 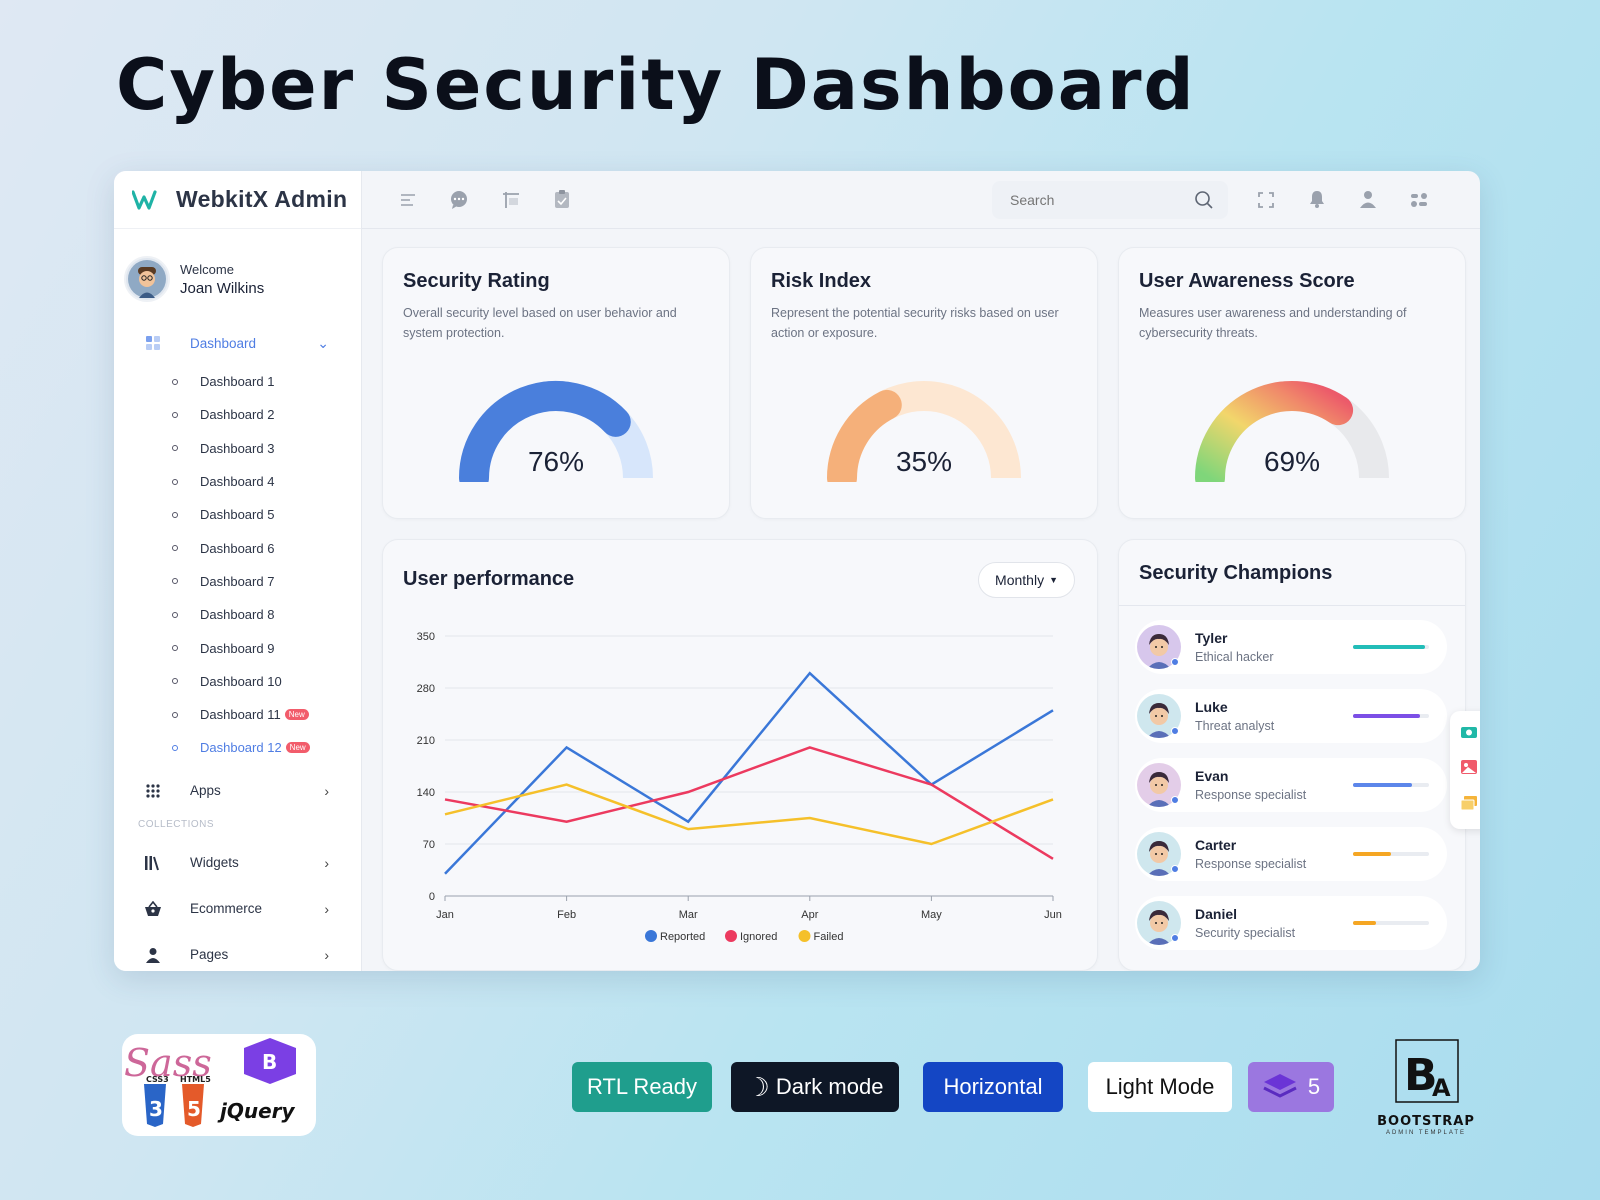 What do you see at coordinates (445, 915) in the screenshot?
I see `x-tick-label: Jan` at bounding box center [445, 915].